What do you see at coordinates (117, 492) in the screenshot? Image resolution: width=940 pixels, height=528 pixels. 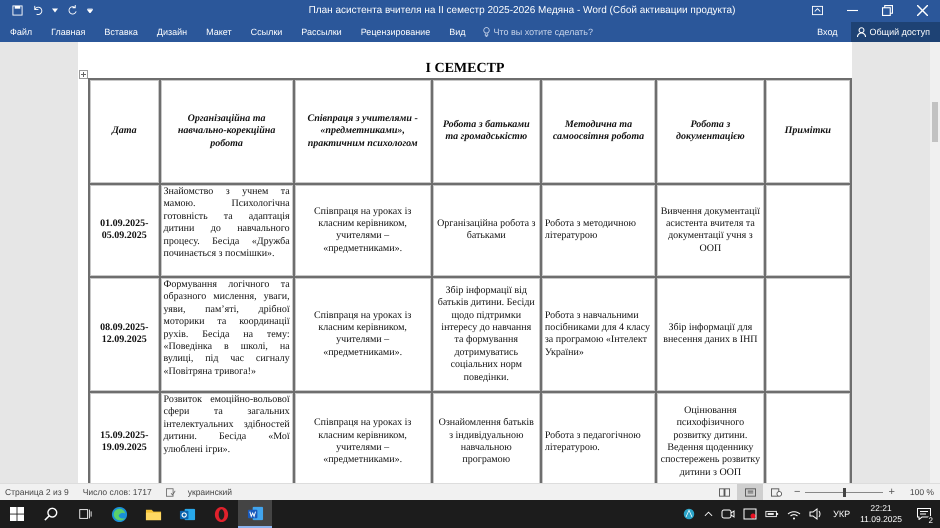 I see `word-count: Число слов: 1717` at bounding box center [117, 492].